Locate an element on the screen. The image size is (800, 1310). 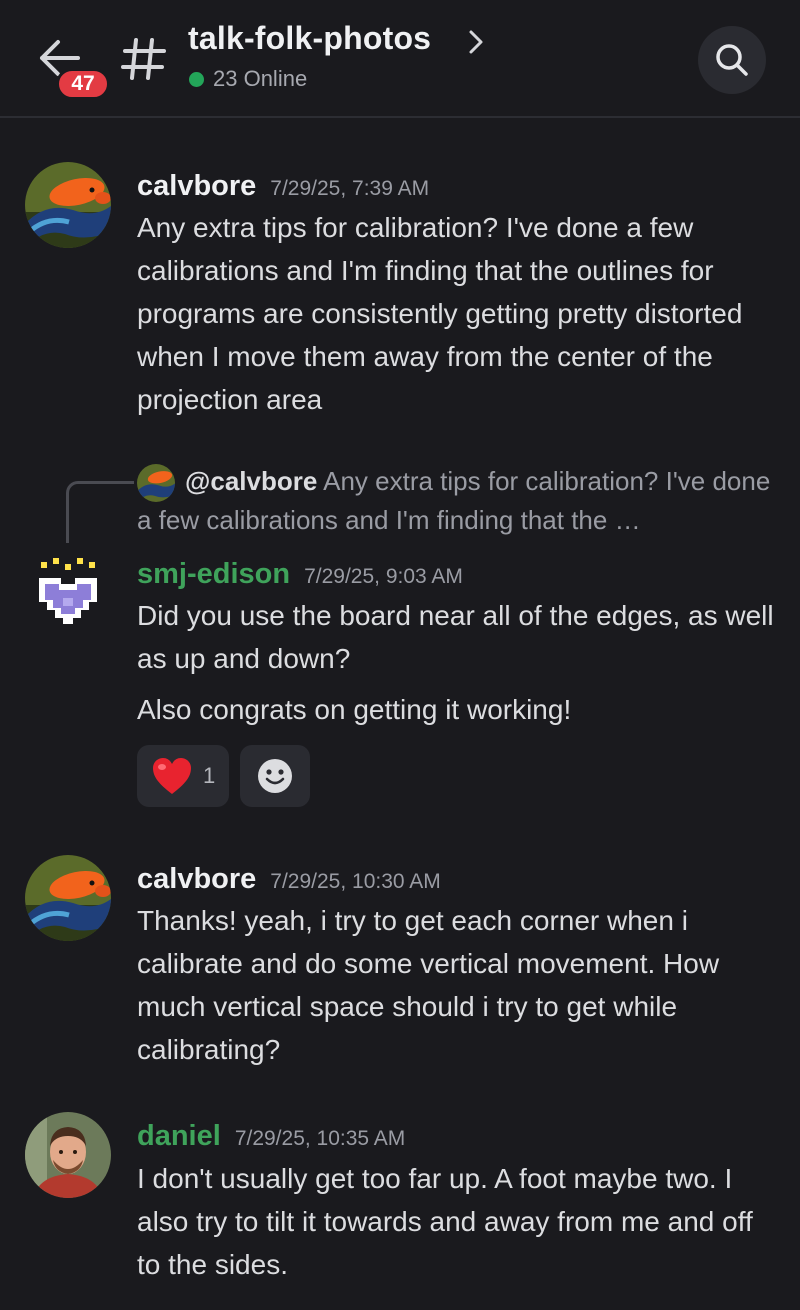
message-text: Also congrats on getting it working! is located at coordinates (354, 709).